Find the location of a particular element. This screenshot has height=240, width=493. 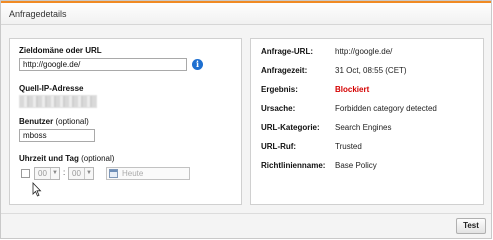

user-label: Benutzer (optional) is located at coordinates (54, 121).